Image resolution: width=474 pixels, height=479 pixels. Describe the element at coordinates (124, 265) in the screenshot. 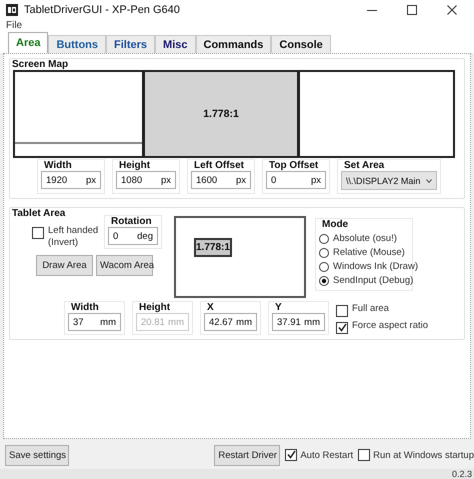

I see `button: Wacom Area` at that location.